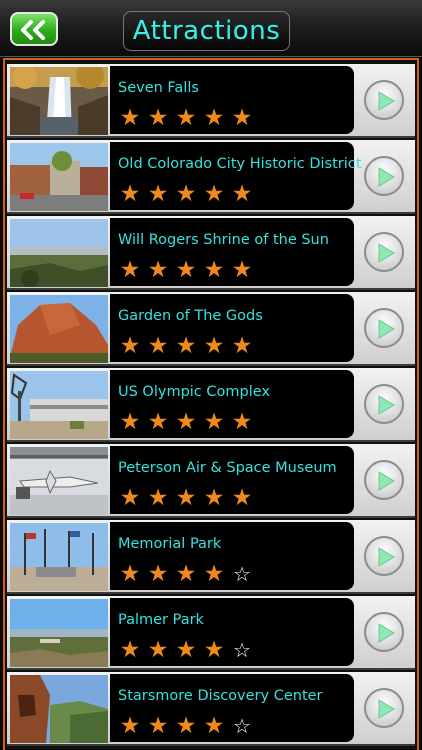  I want to click on list-item: Starsmore Discovery Center ★ ★ ★ ★ ☆, so click(211, 709).